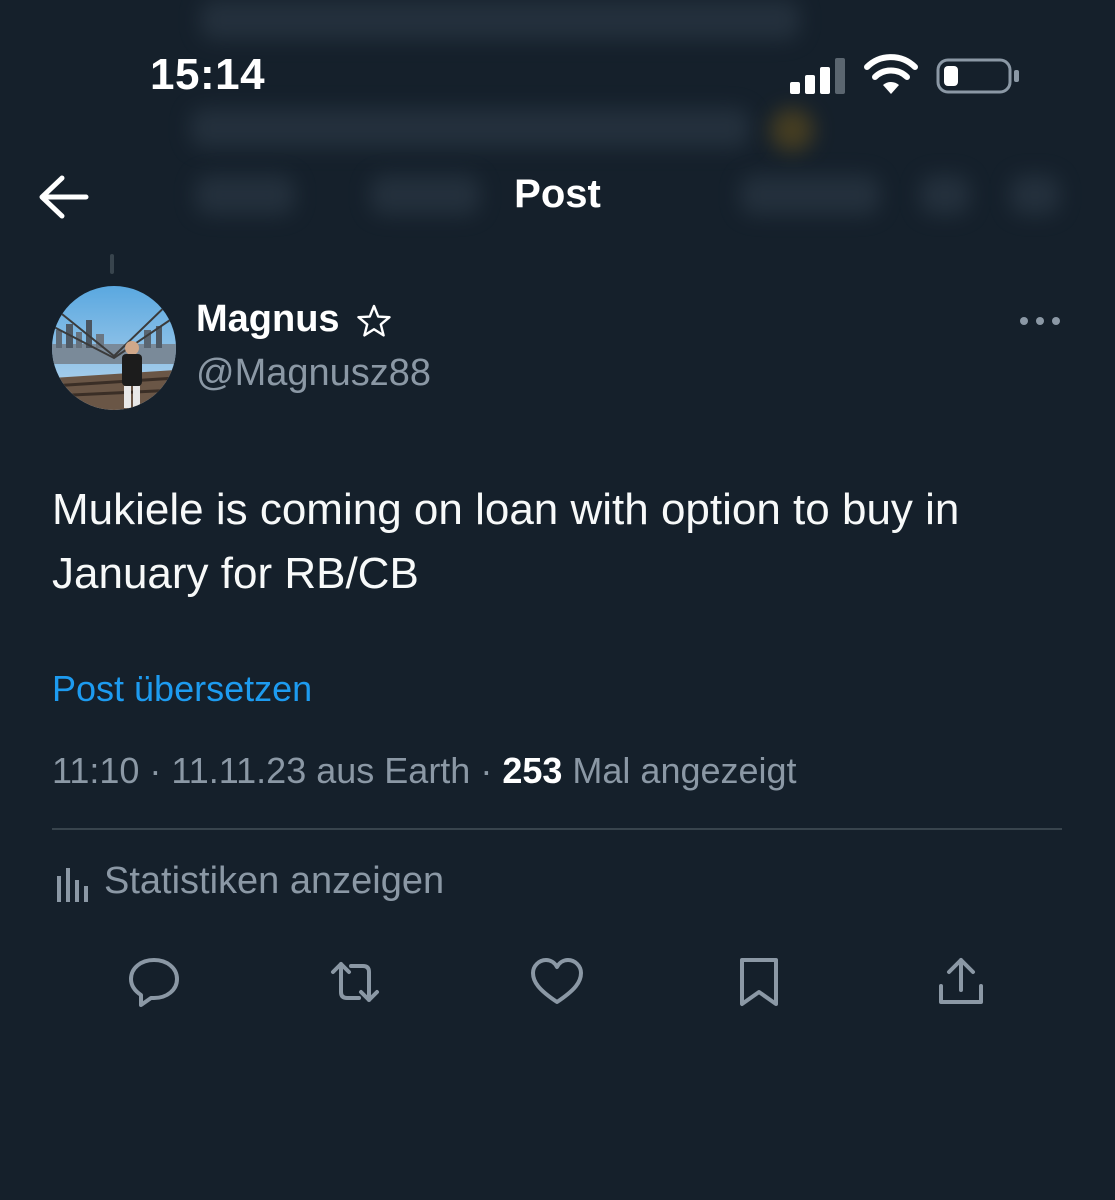 Image resolution: width=1115 pixels, height=1200 pixels. What do you see at coordinates (208, 74) in the screenshot?
I see `status-time: 15:14` at bounding box center [208, 74].